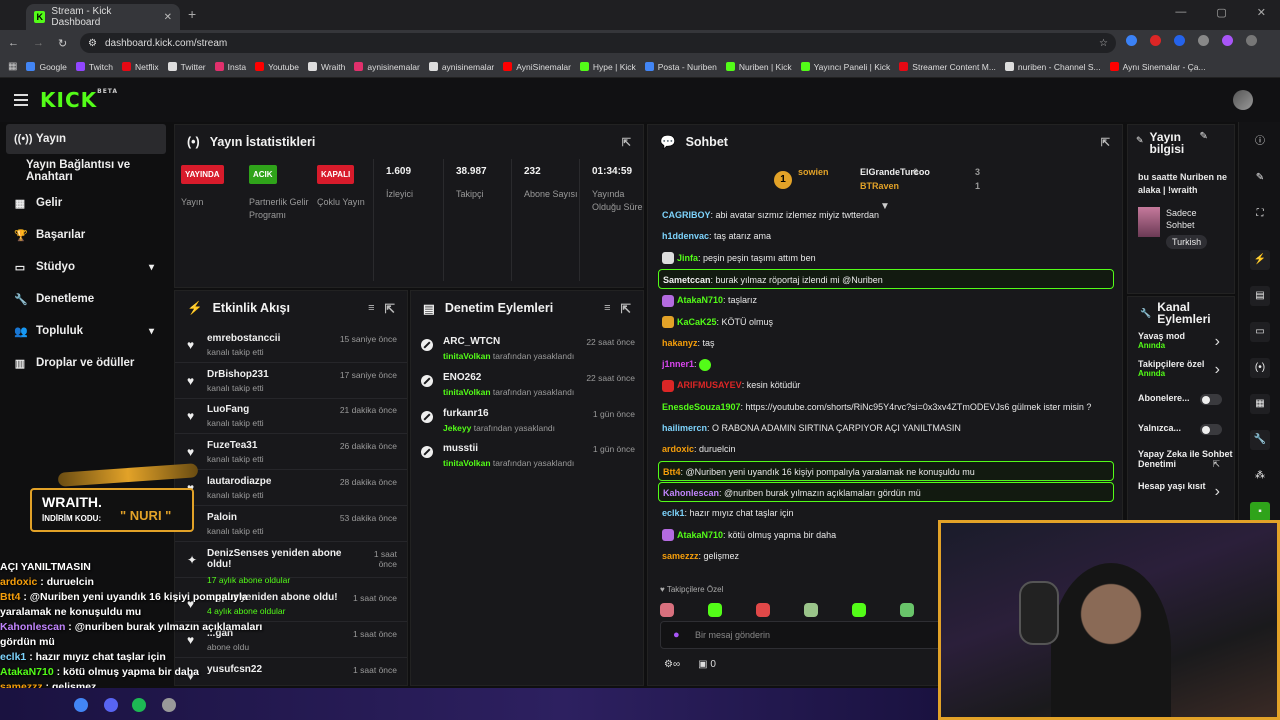 The image size is (1280, 720). What do you see at coordinates (1260, 142) in the screenshot?
I see `info-icon: ⓘ` at bounding box center [1260, 142].